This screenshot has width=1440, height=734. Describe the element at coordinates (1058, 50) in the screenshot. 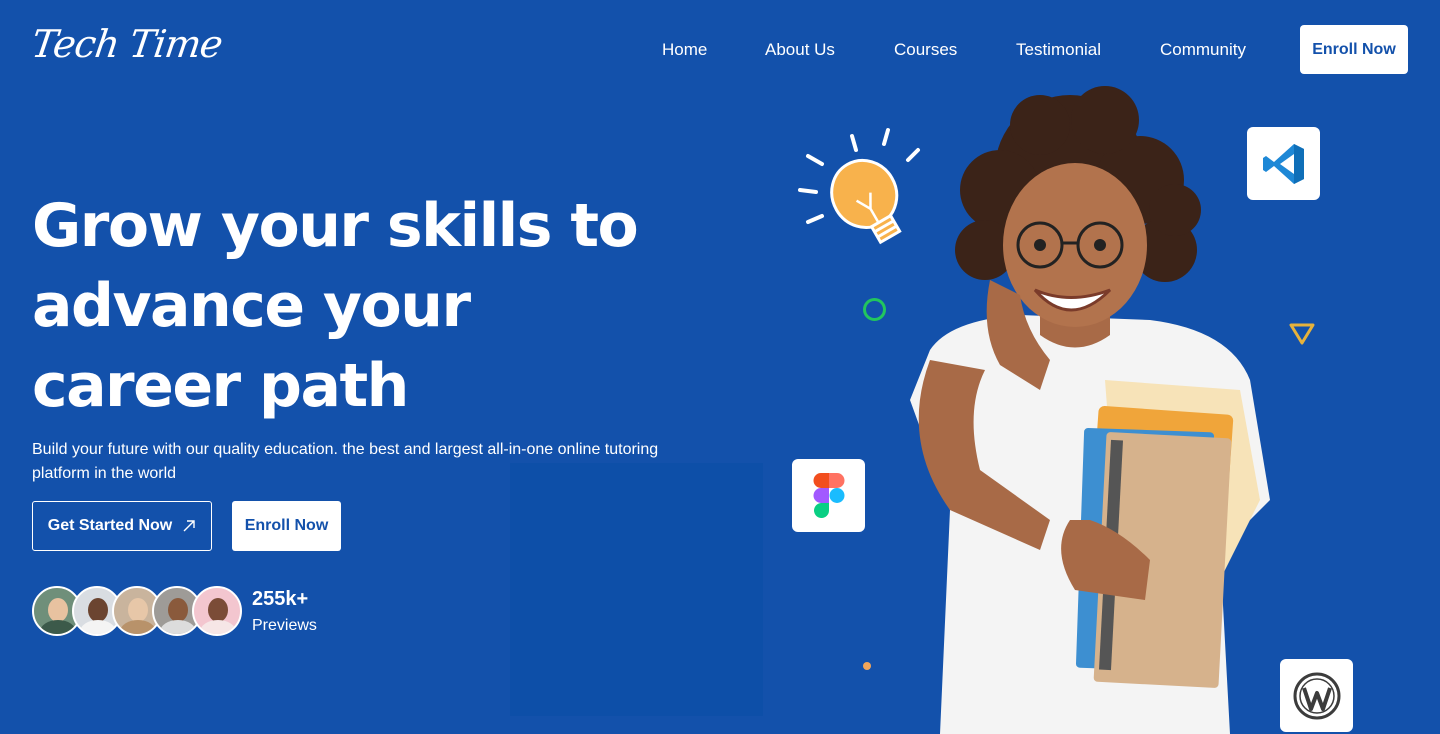

I see `nav-item-testimonial: Testimonial` at that location.